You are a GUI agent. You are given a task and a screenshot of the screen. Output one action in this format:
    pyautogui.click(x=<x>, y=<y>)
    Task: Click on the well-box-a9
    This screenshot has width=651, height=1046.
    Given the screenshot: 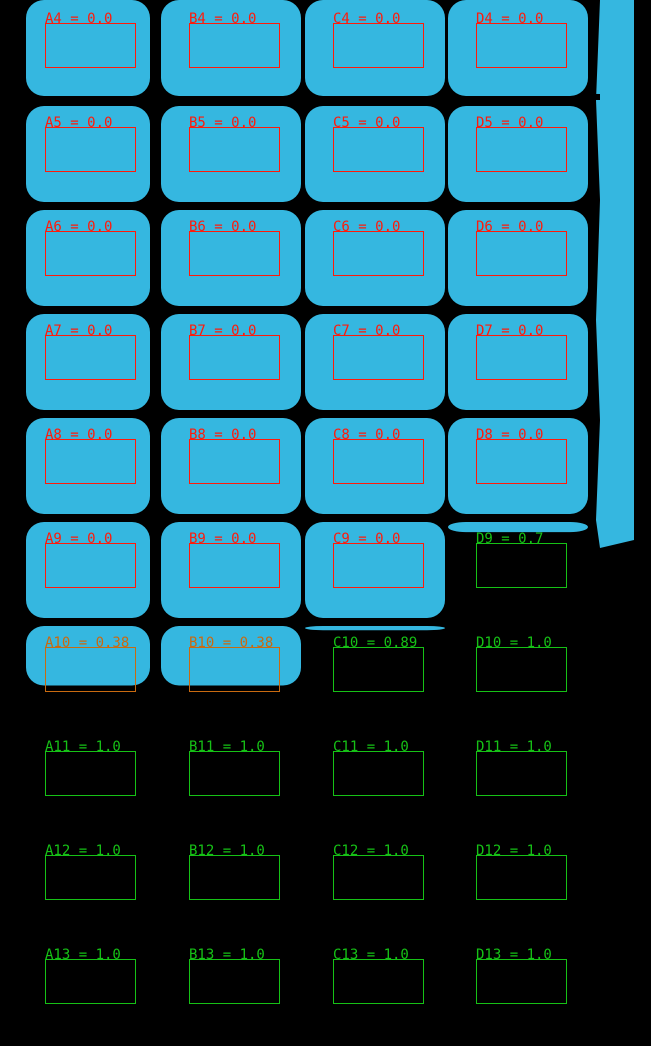 What is the action you would take?
    pyautogui.click(x=90, y=565)
    